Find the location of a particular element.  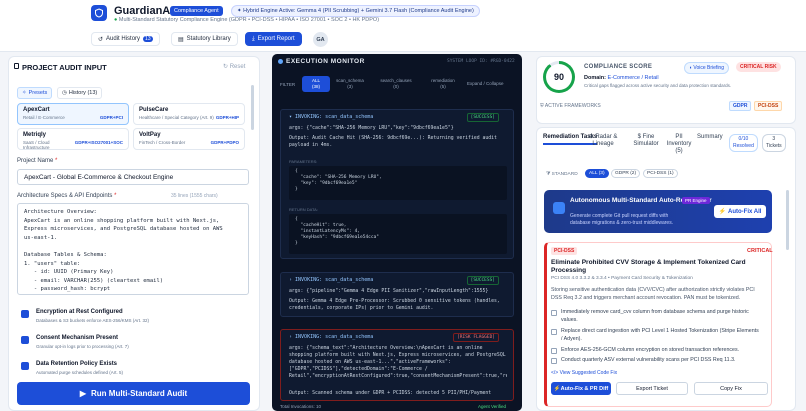

export-report-button: ⤓ Export Report is located at coordinates (273, 39).